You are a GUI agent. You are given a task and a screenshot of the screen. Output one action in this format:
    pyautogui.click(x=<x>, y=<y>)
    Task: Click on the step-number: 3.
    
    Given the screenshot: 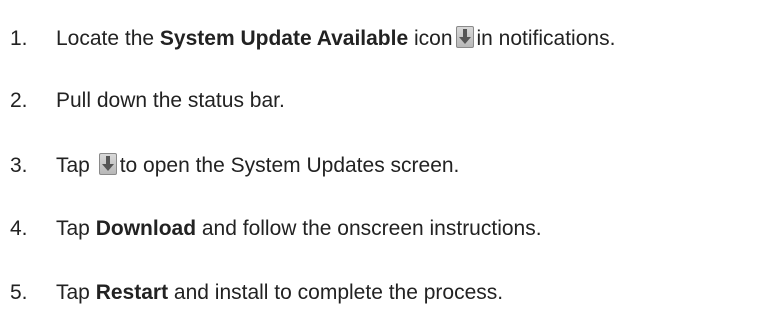 What is the action you would take?
    pyautogui.click(x=19, y=165)
    